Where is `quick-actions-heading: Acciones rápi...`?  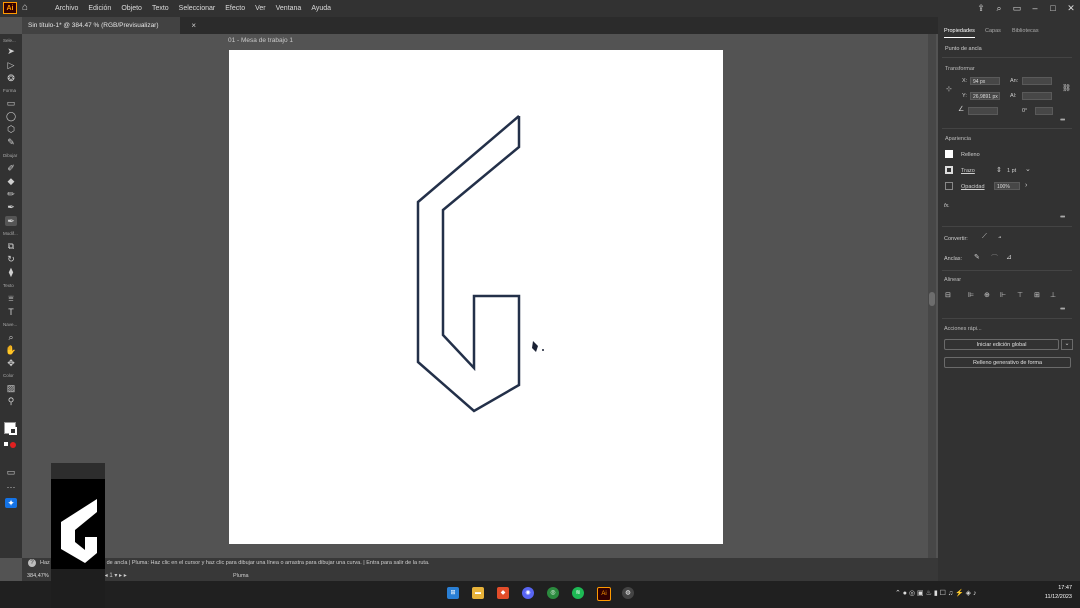
quick-actions-heading: Acciones rápi... is located at coordinates (963, 329).